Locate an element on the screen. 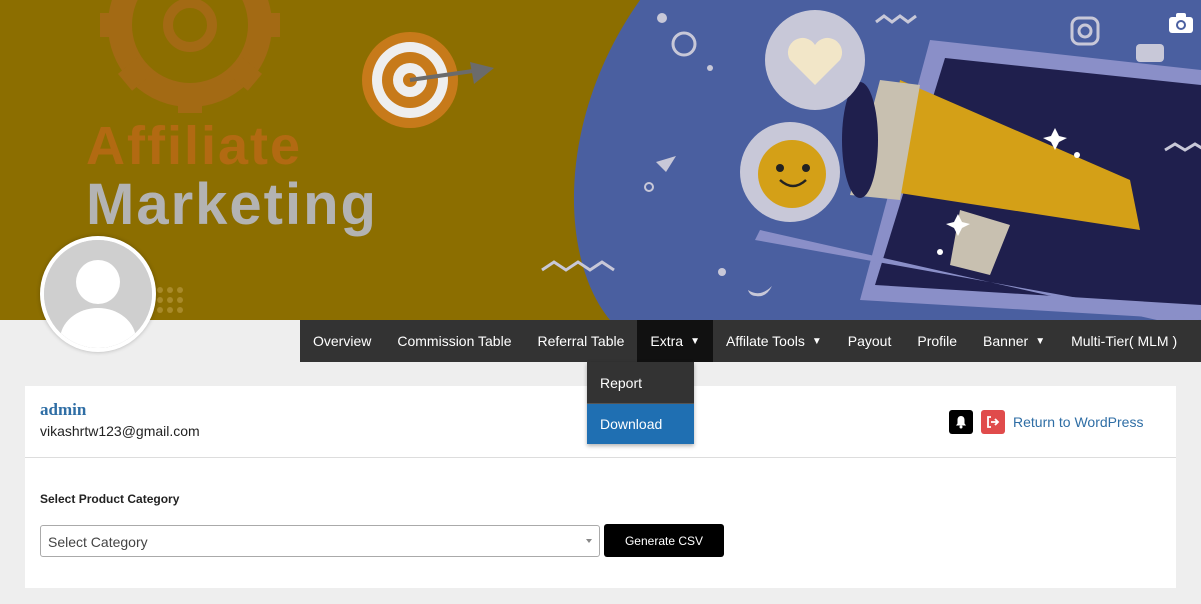  tab-label: Multi-Tier( MLM ) is located at coordinates (1124, 341).